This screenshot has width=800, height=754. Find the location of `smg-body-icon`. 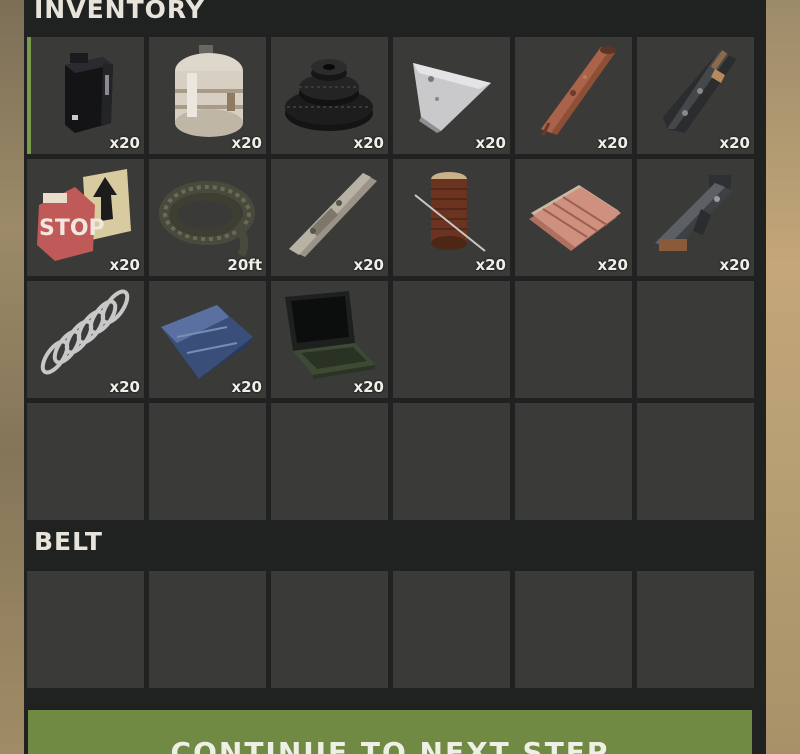

smg-body-icon is located at coordinates (700, 91).